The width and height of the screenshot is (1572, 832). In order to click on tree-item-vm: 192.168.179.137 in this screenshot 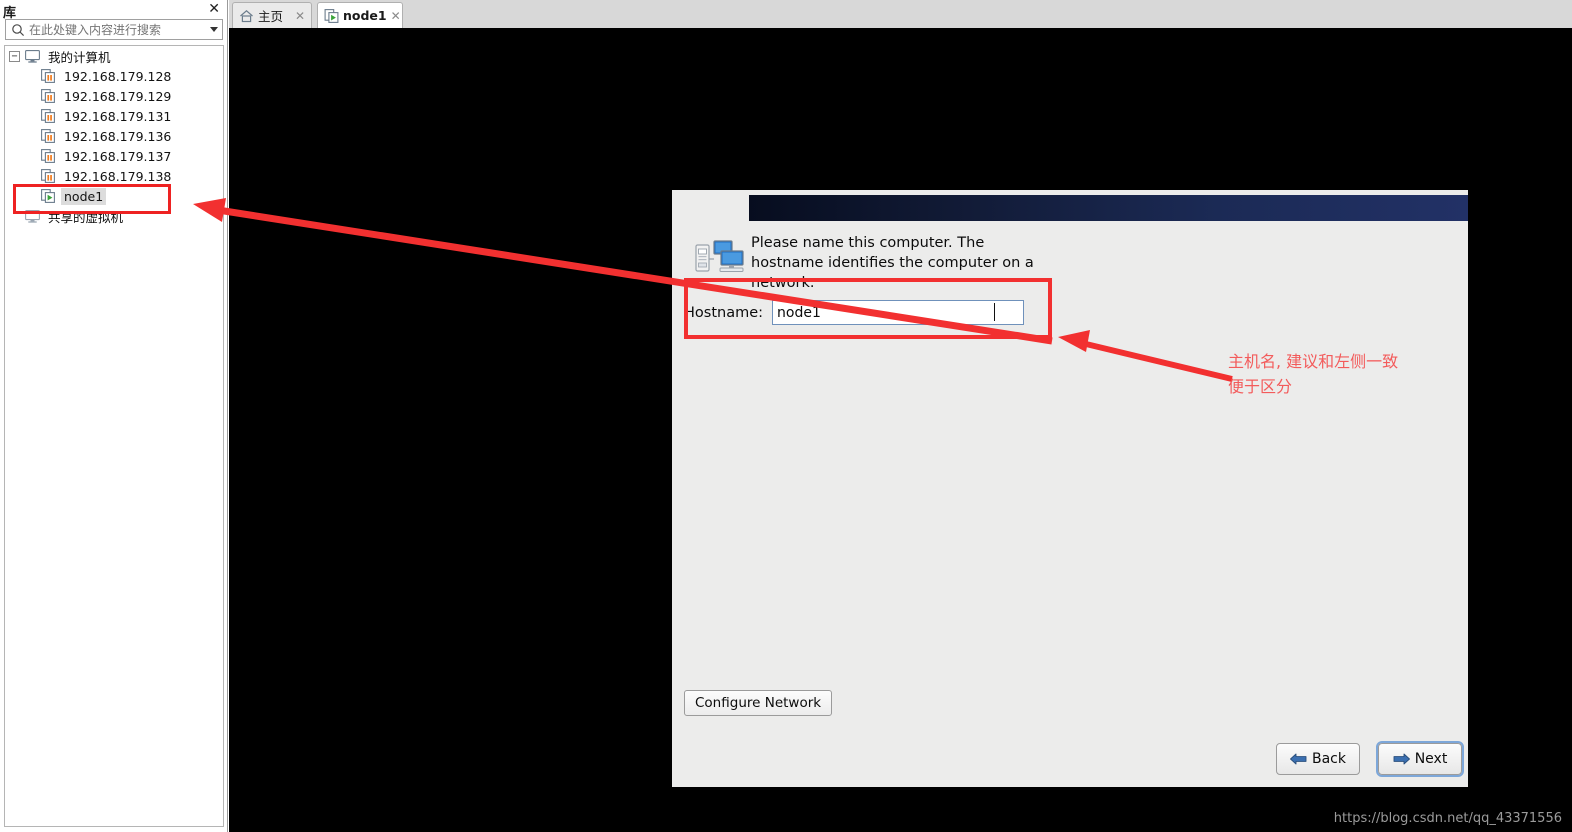, I will do `click(114, 156)`.